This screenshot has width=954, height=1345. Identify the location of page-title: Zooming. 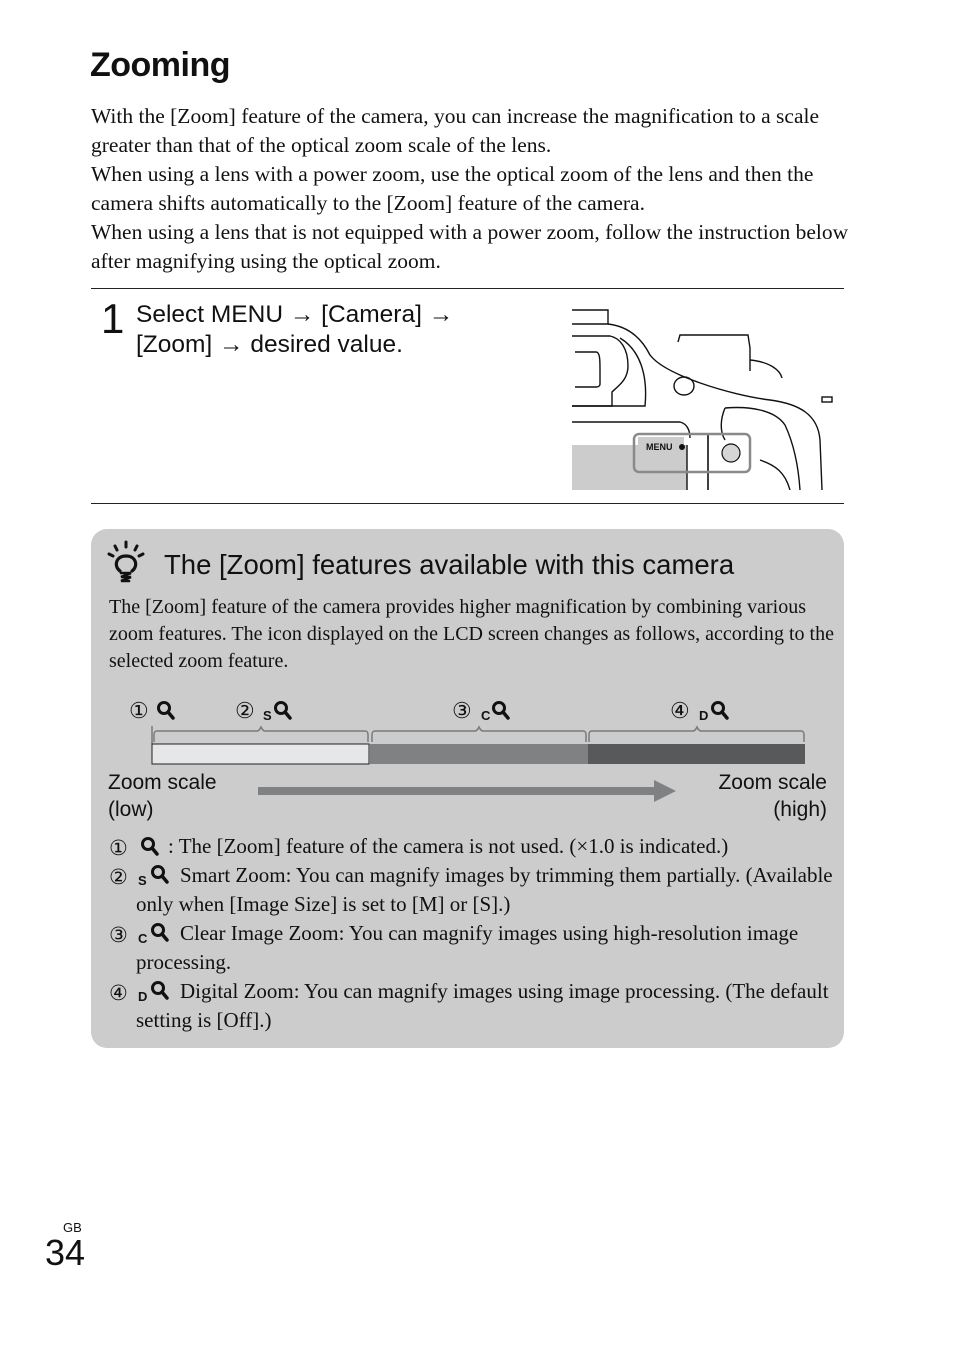
(160, 65).